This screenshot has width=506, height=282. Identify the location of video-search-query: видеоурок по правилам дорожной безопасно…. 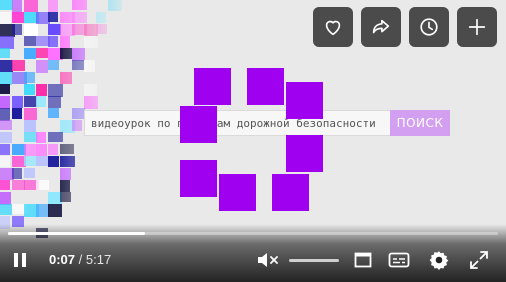
(237, 123).